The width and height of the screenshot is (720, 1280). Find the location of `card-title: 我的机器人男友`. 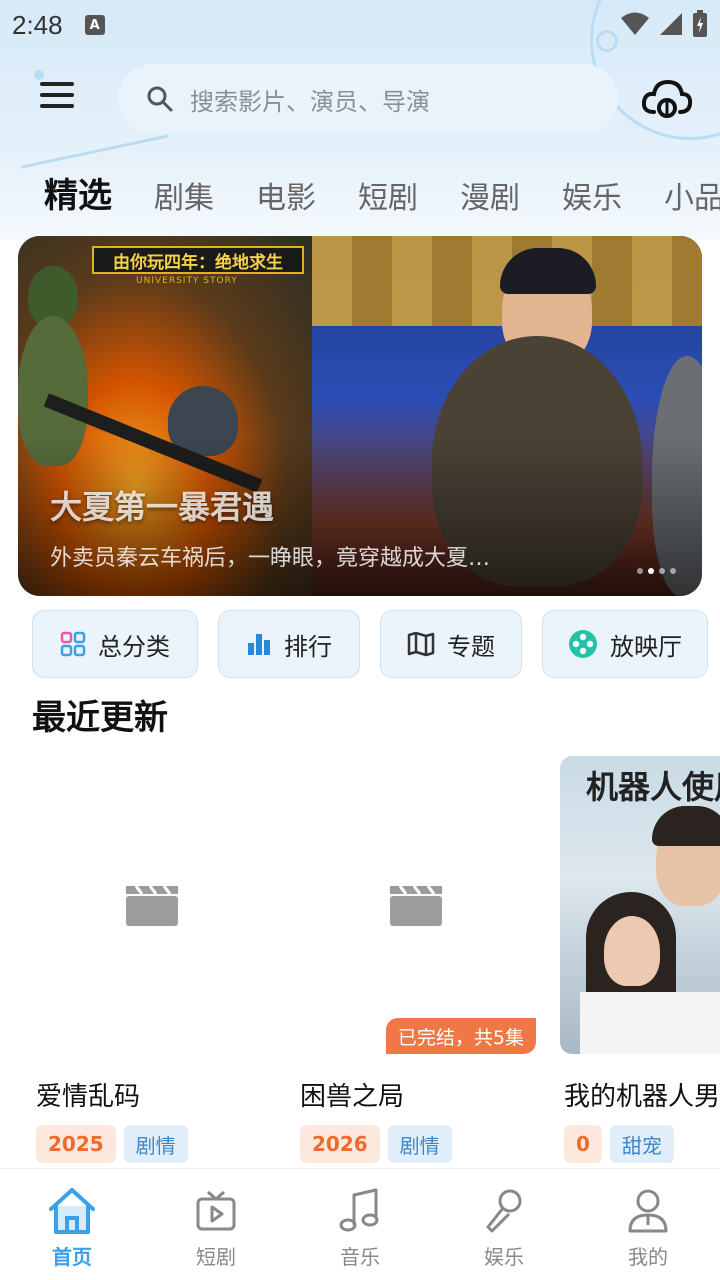

card-title: 我的机器人男友 is located at coordinates (642, 1097).